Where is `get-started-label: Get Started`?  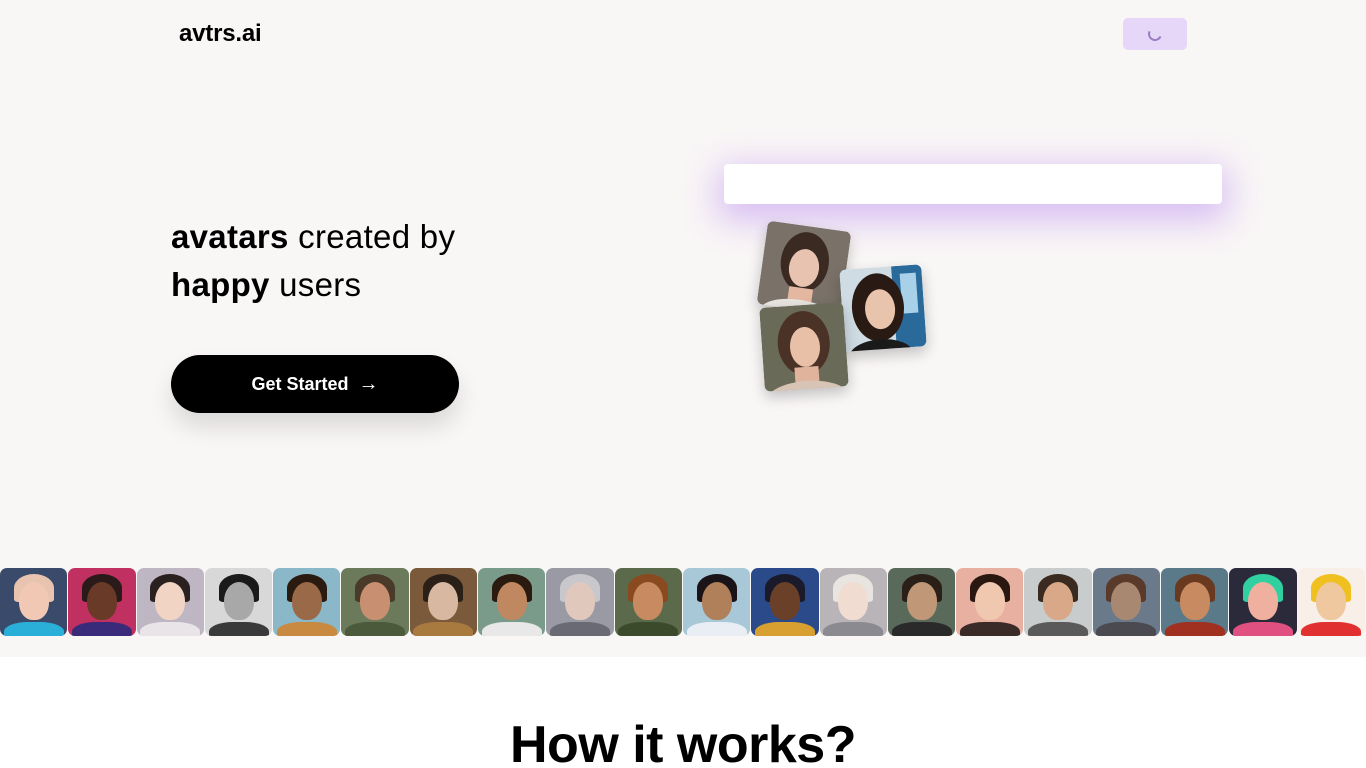
get-started-label: Get Started is located at coordinates (300, 383).